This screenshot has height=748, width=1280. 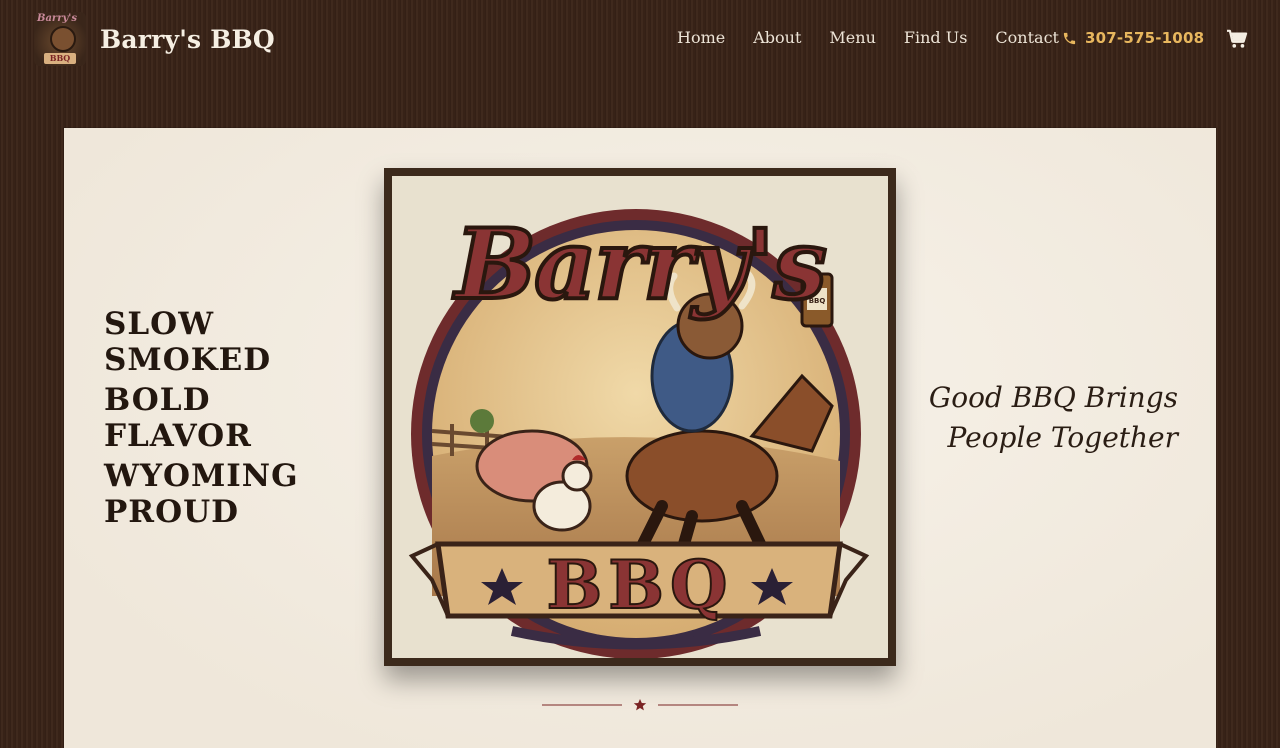 I want to click on hero-tagline-left: SLOW SMOKED BOLD FLAVOR WYOMING PROUD, so click(x=224, y=418).